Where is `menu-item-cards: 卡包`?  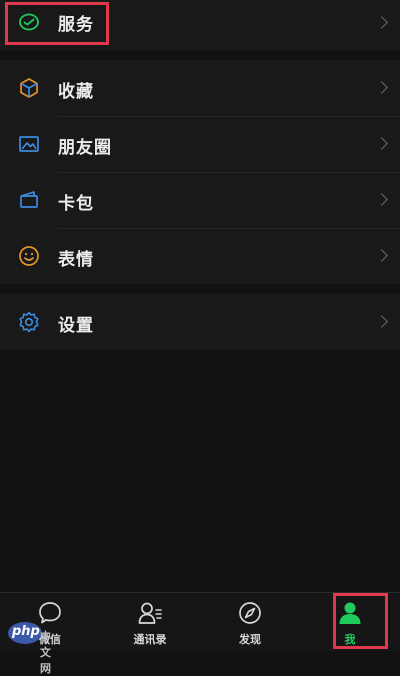 menu-item-cards: 卡包 is located at coordinates (200, 200).